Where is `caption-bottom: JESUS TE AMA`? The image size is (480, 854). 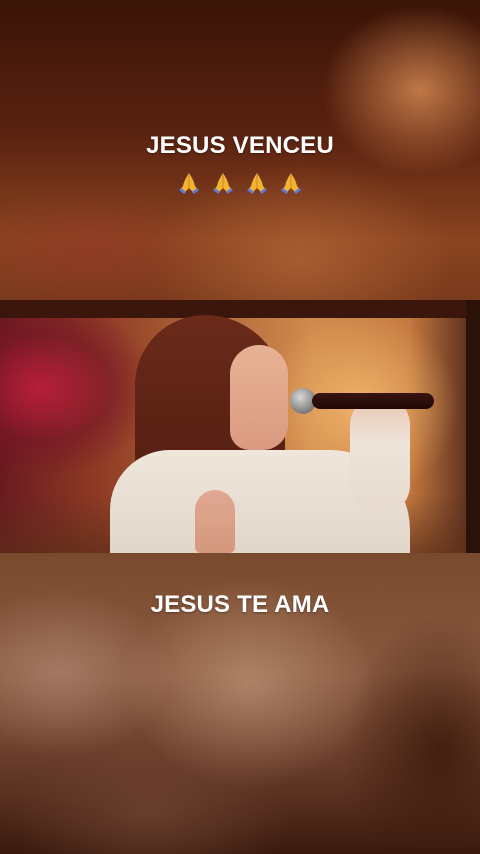
caption-bottom: JESUS TE AMA is located at coordinates (240, 604).